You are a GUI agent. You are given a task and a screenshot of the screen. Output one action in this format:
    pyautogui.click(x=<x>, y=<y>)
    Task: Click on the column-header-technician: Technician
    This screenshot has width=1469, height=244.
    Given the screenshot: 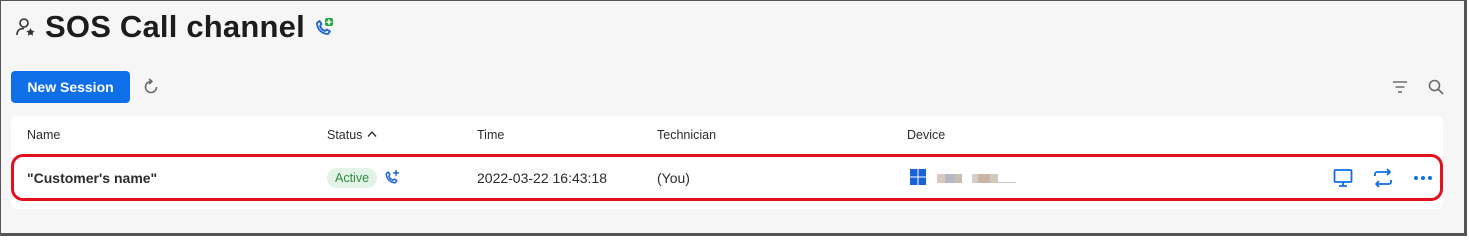 What is the action you would take?
    pyautogui.click(x=686, y=135)
    